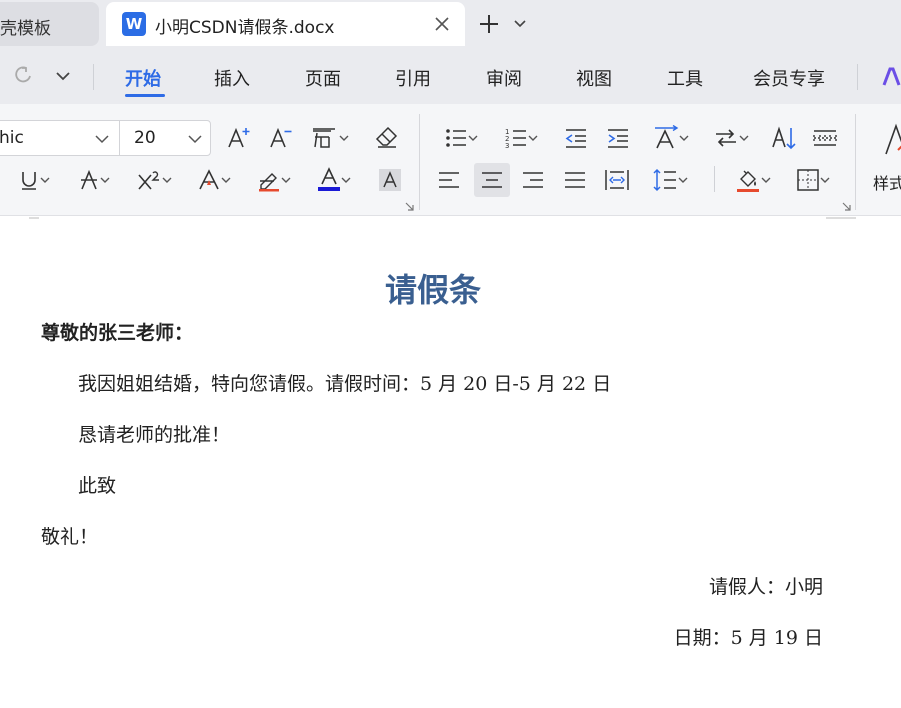  What do you see at coordinates (345, 384) in the screenshot?
I see `body-paragraph: 我因姐姐结婚，特向您请假。请假时间：5 月 20 日-5 月 22 日` at bounding box center [345, 384].